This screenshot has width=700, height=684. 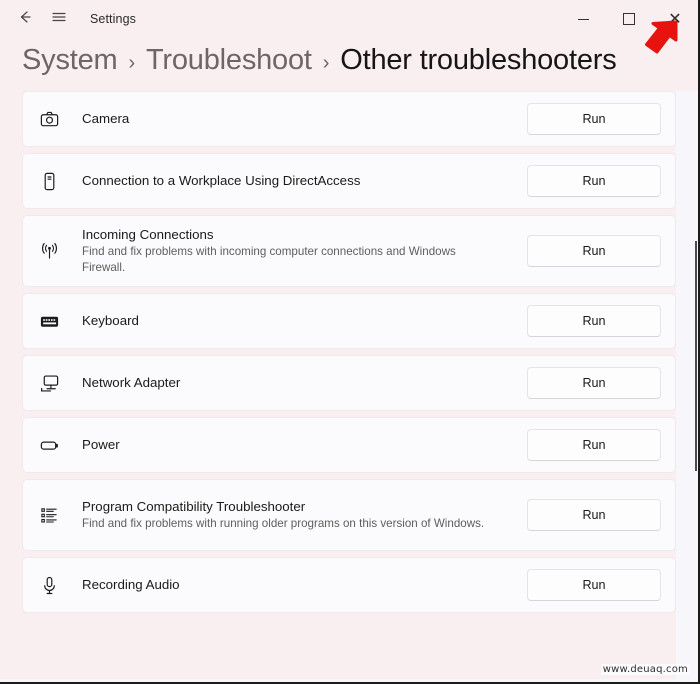 What do you see at coordinates (106, 119) in the screenshot?
I see `row-title: Camera` at bounding box center [106, 119].